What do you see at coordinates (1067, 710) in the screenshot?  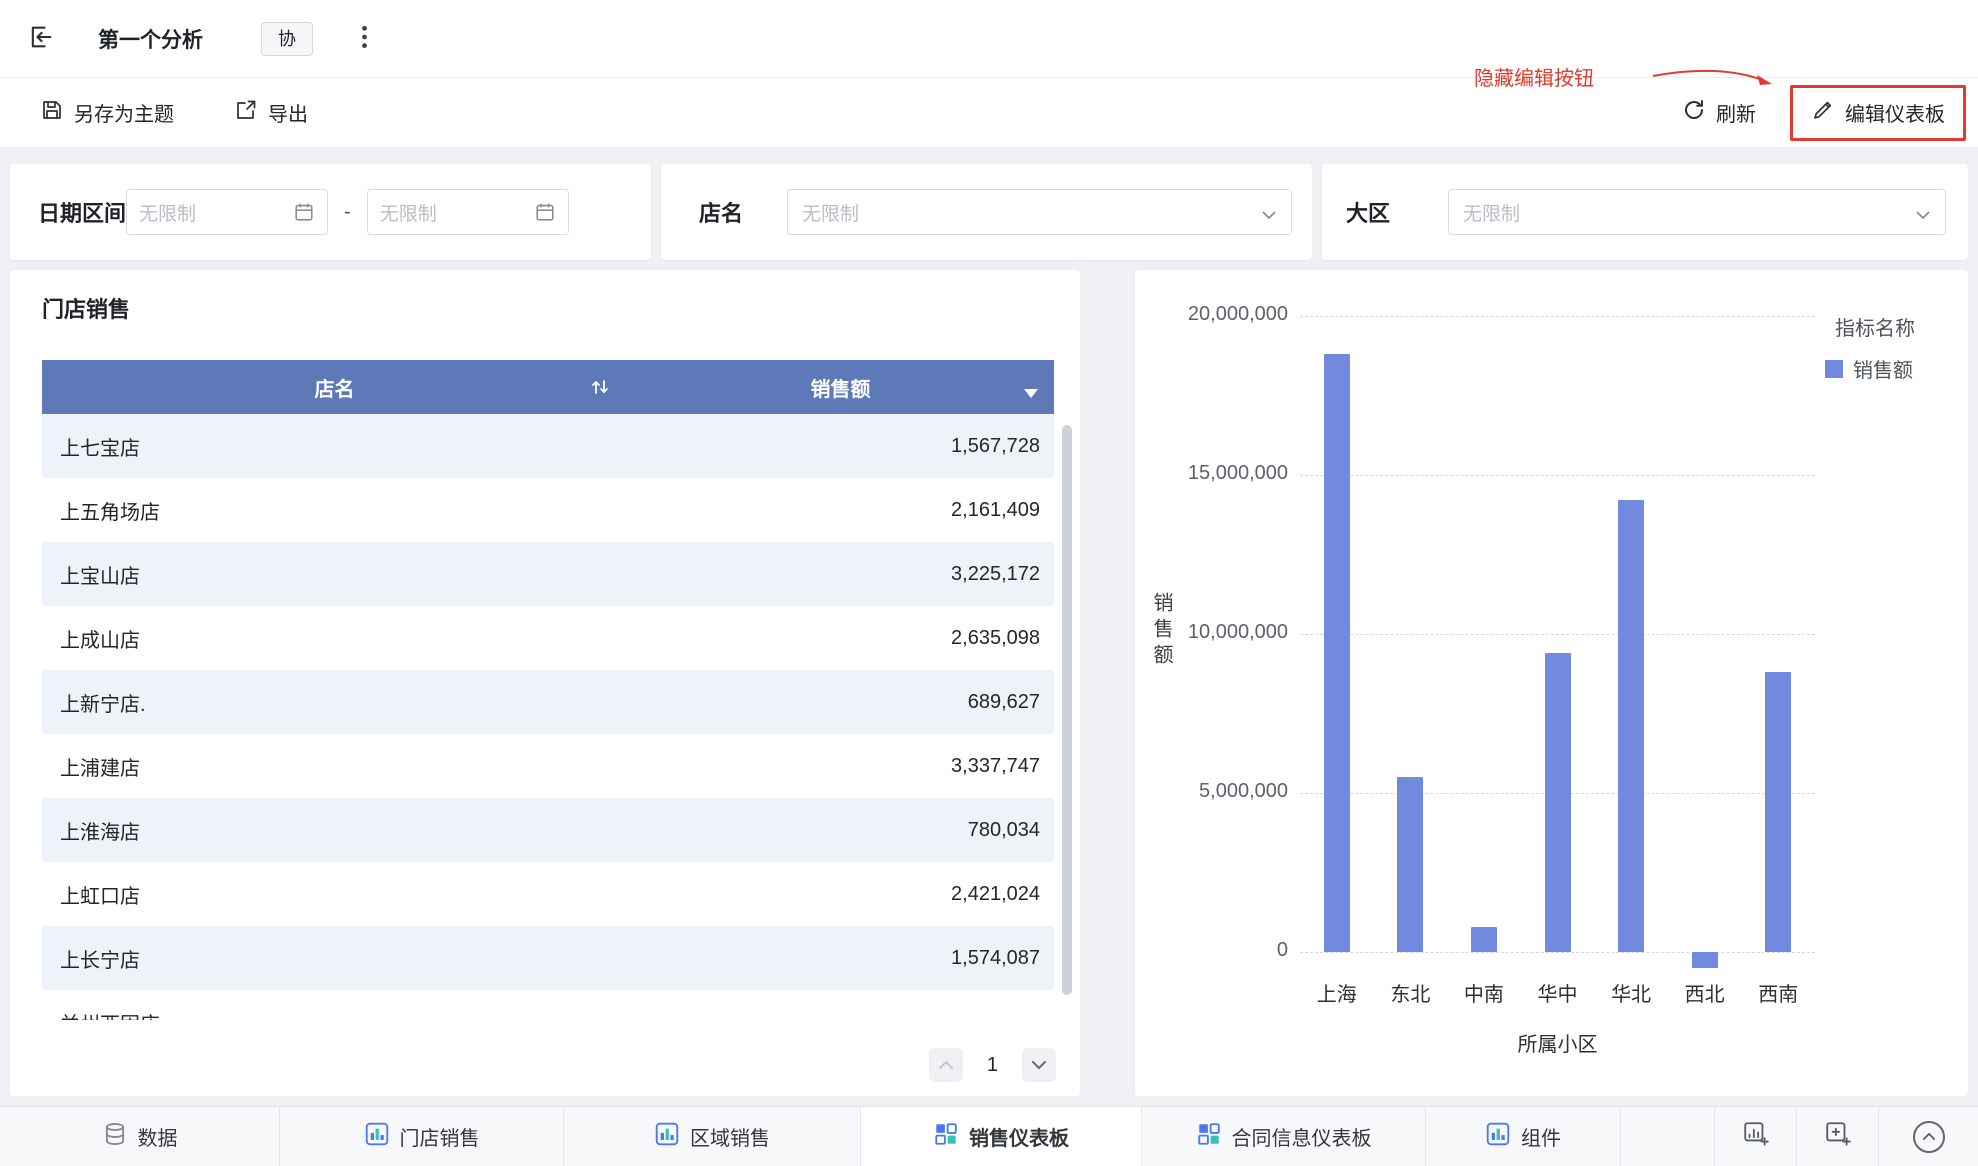 I see `table-scrollbar-thumb` at bounding box center [1067, 710].